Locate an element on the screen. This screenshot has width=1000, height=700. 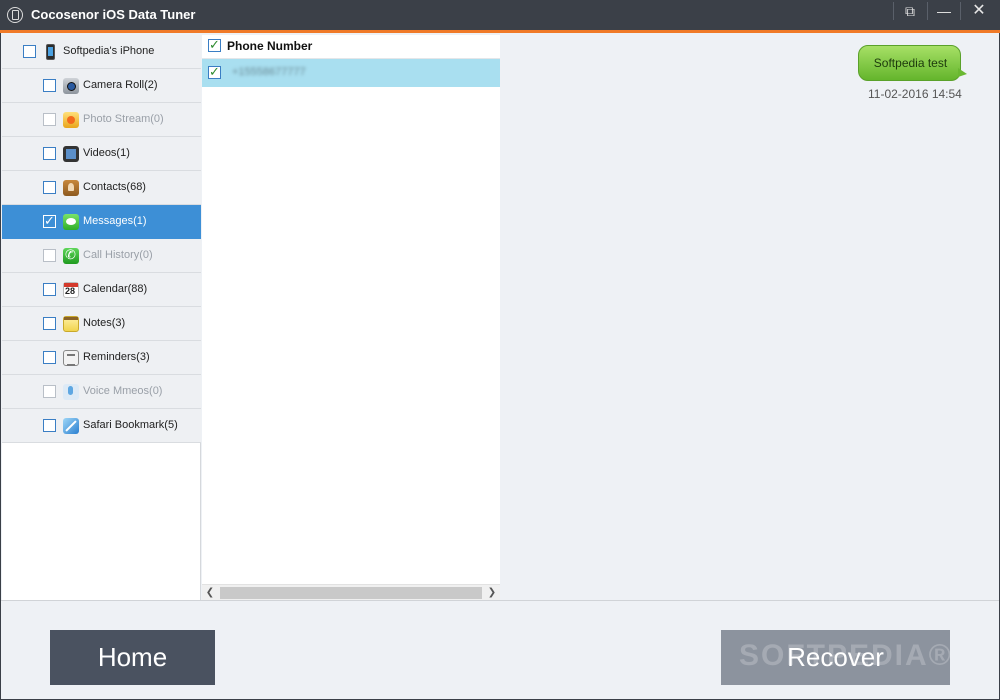
sidebar-item-label: Reminders(3) is located at coordinates (116, 357).